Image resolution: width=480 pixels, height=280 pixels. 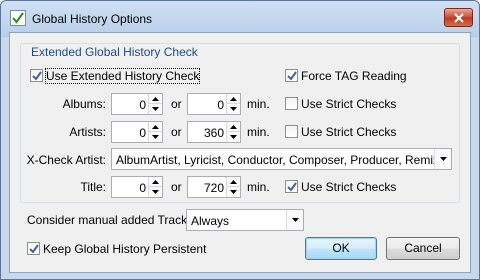 What do you see at coordinates (348, 132) in the screenshot?
I see `artists-strict-label: Use Strict Checks` at bounding box center [348, 132].